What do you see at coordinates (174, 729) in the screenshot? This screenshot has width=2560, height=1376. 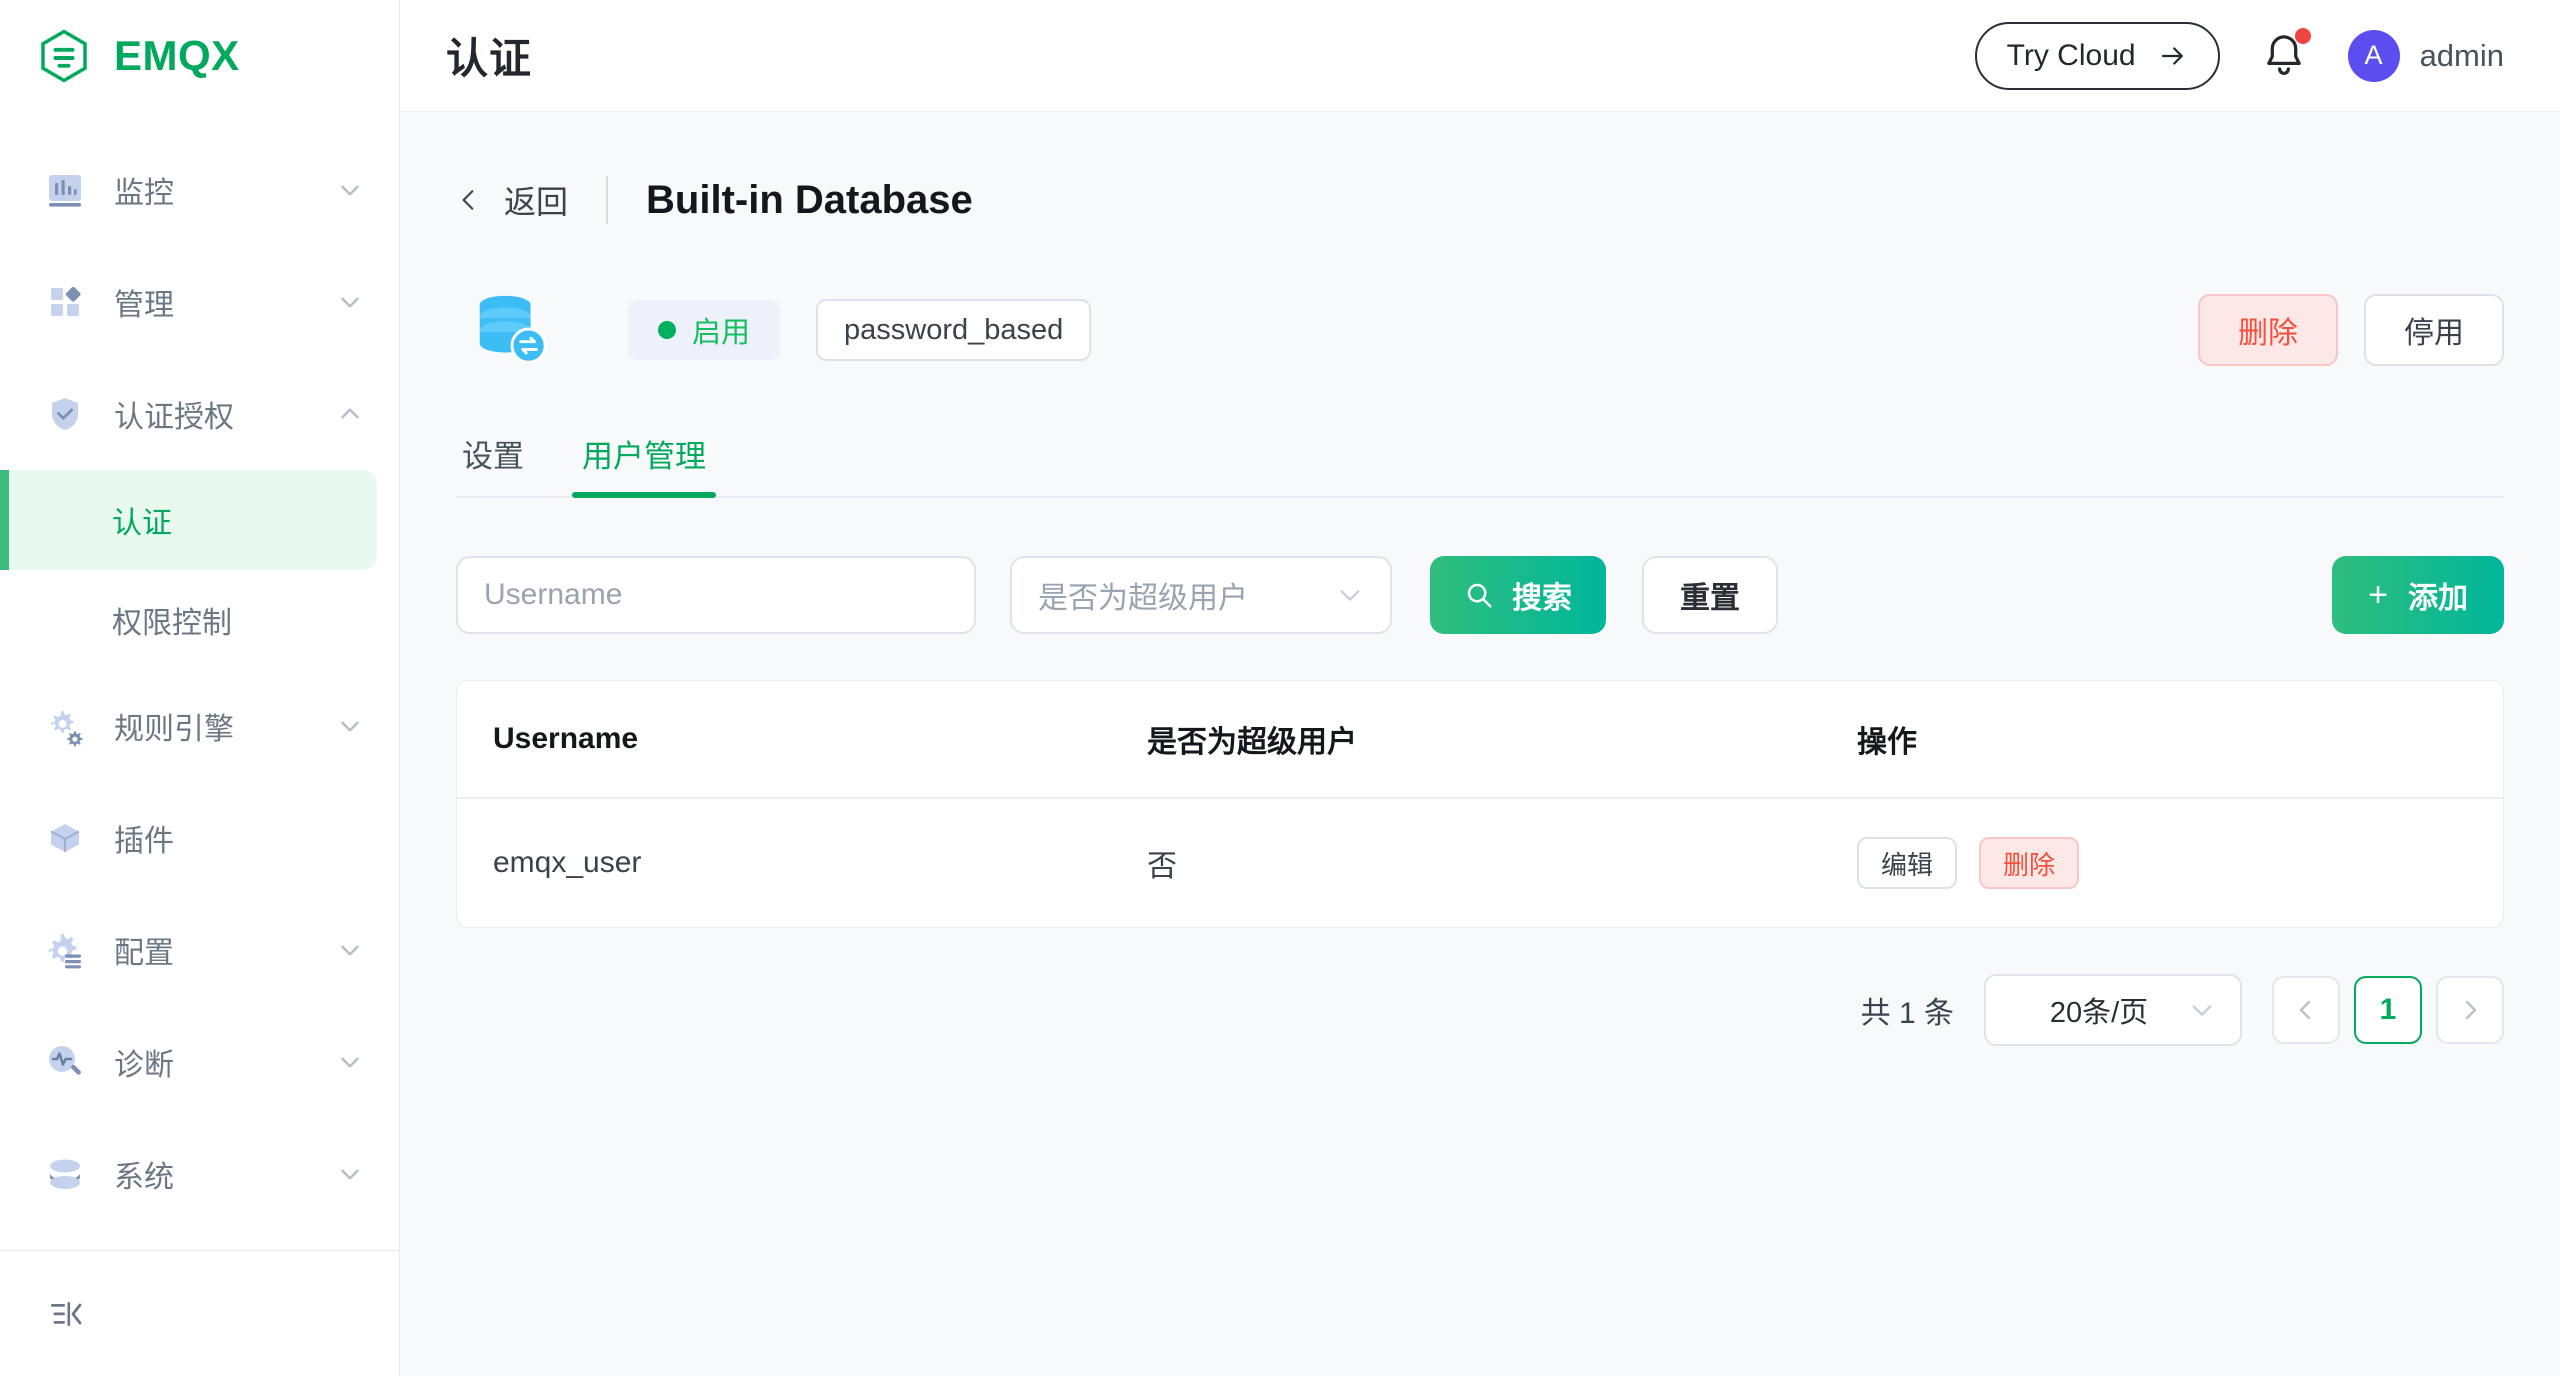 I see `sidebar-item-label: 规则引擎` at bounding box center [174, 729].